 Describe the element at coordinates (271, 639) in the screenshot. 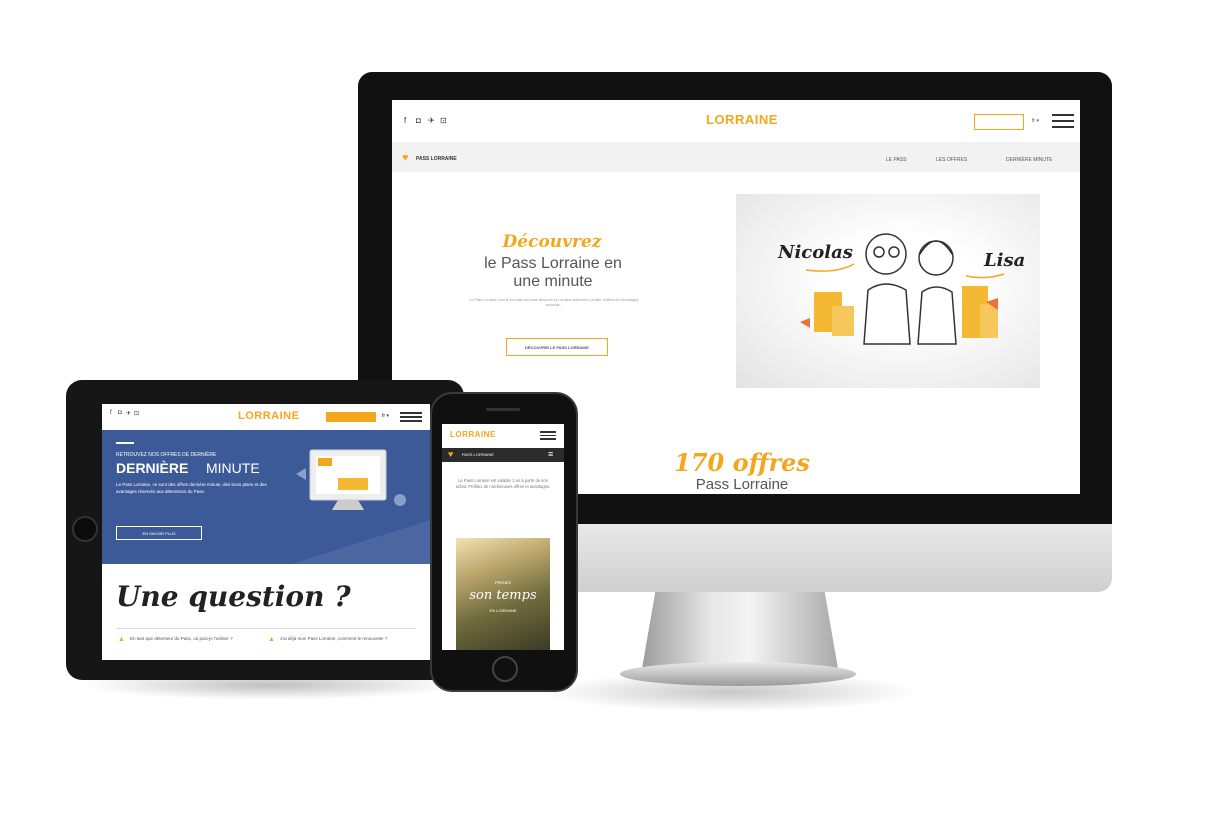

I see `faq-arrow-icon-2: ▲` at that location.